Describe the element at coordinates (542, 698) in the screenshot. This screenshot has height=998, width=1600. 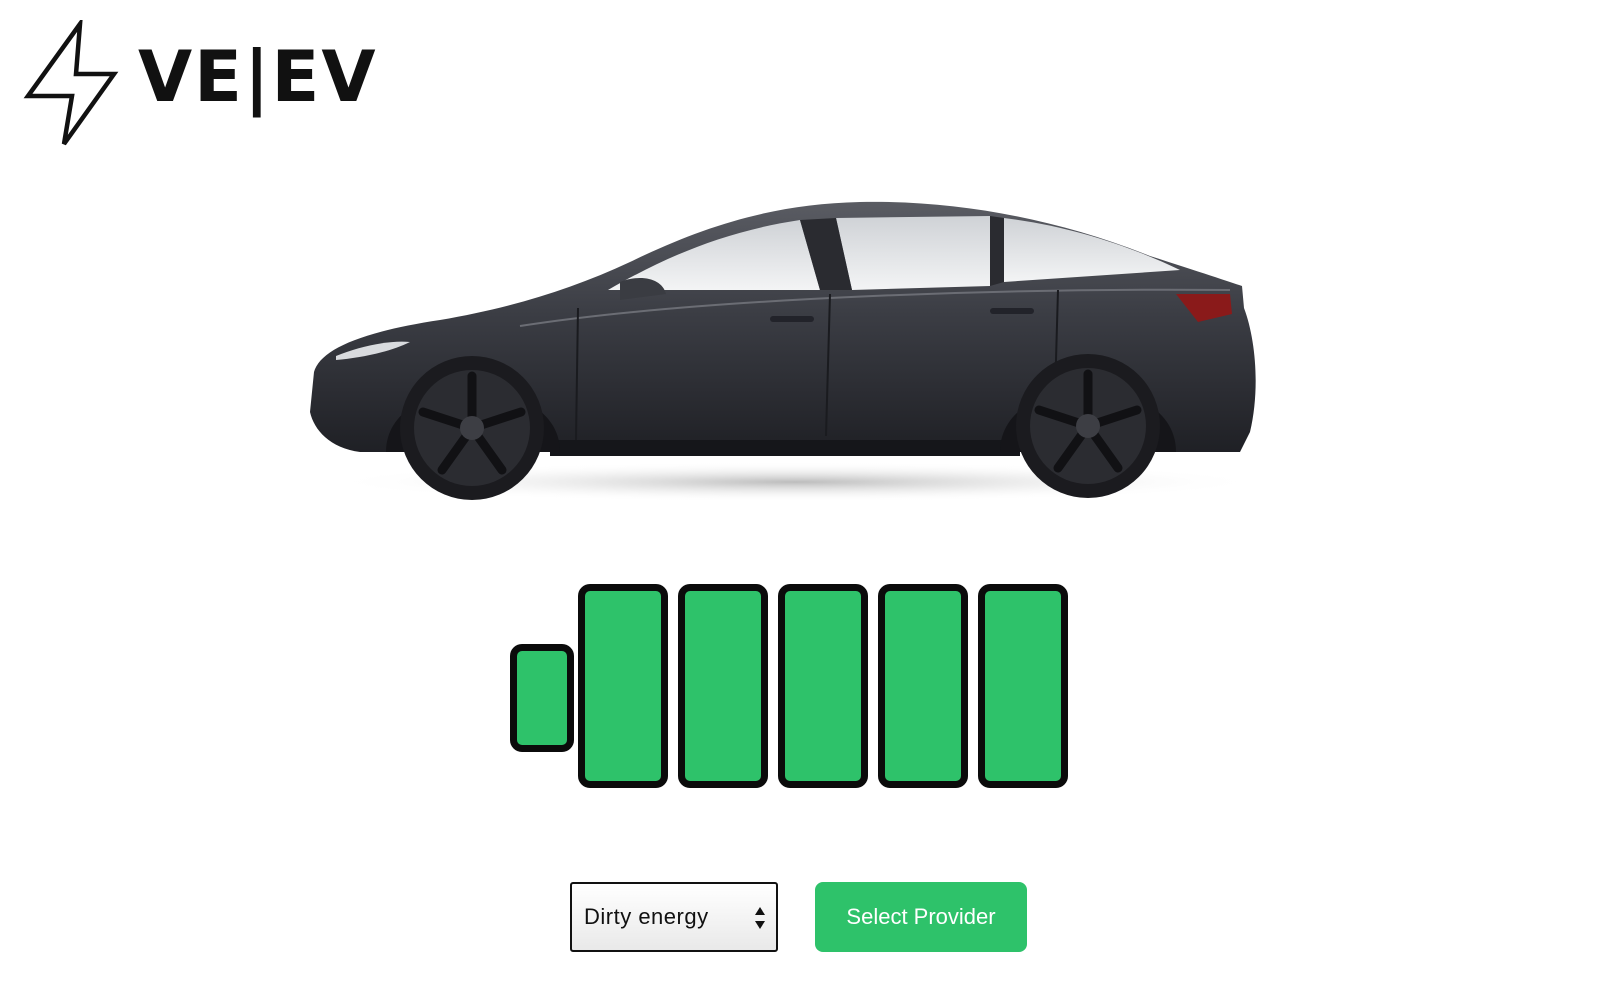
I see `battery-terminal` at that location.